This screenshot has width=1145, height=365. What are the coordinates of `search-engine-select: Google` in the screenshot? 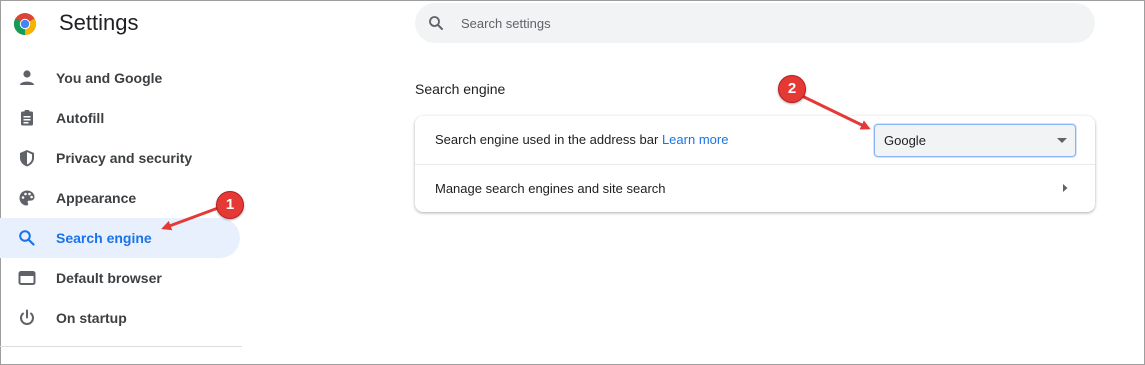 It's located at (975, 140).